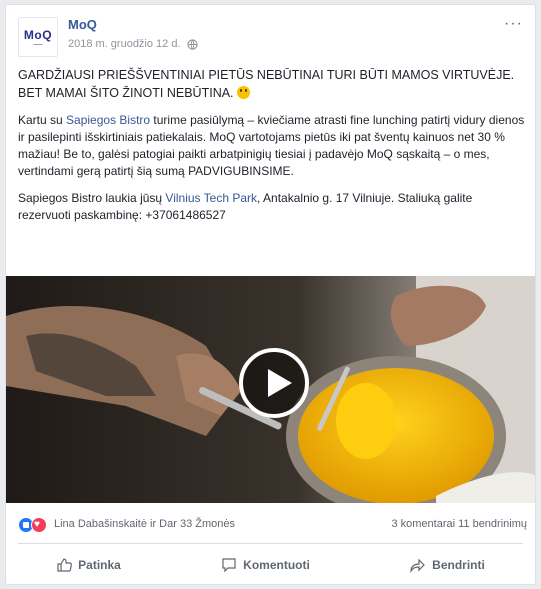 The image size is (541, 589). I want to click on more-options-icon: ···, so click(513, 24).